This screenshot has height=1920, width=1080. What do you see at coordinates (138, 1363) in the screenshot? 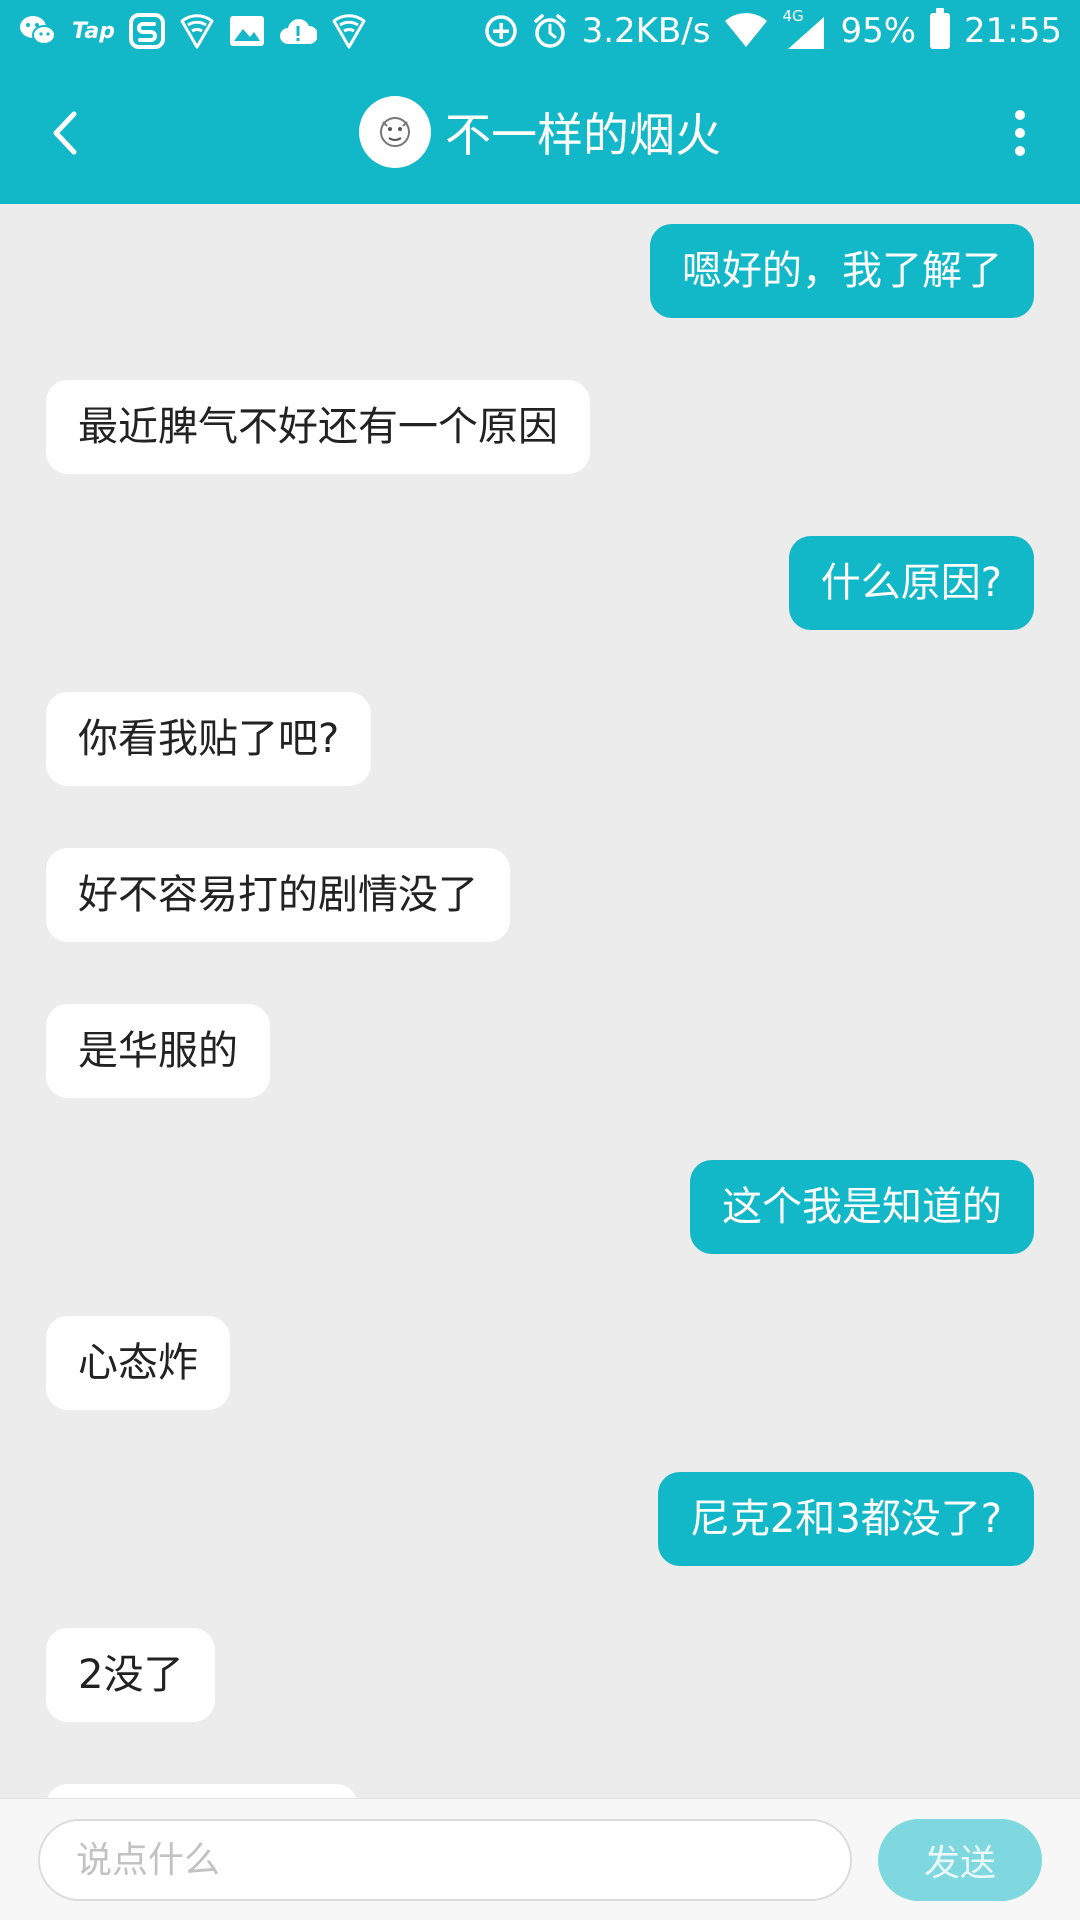
I see `incoming-message: 心态炸` at bounding box center [138, 1363].